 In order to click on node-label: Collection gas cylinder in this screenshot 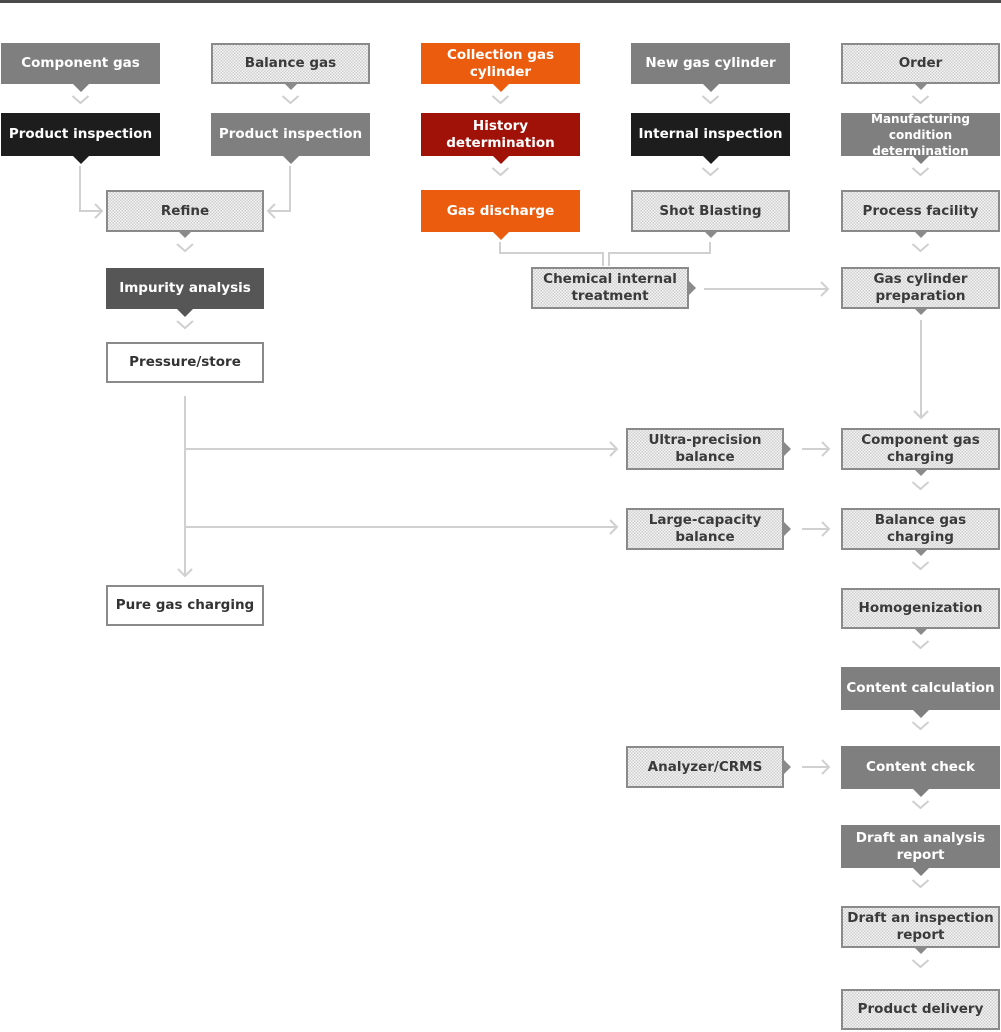, I will do `click(500, 63)`.